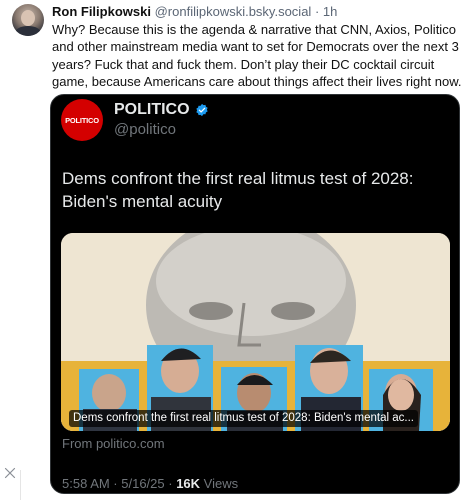 Image resolution: width=471 pixels, height=500 pixels. I want to click on author-name: Ron Filipkowski, so click(101, 11).